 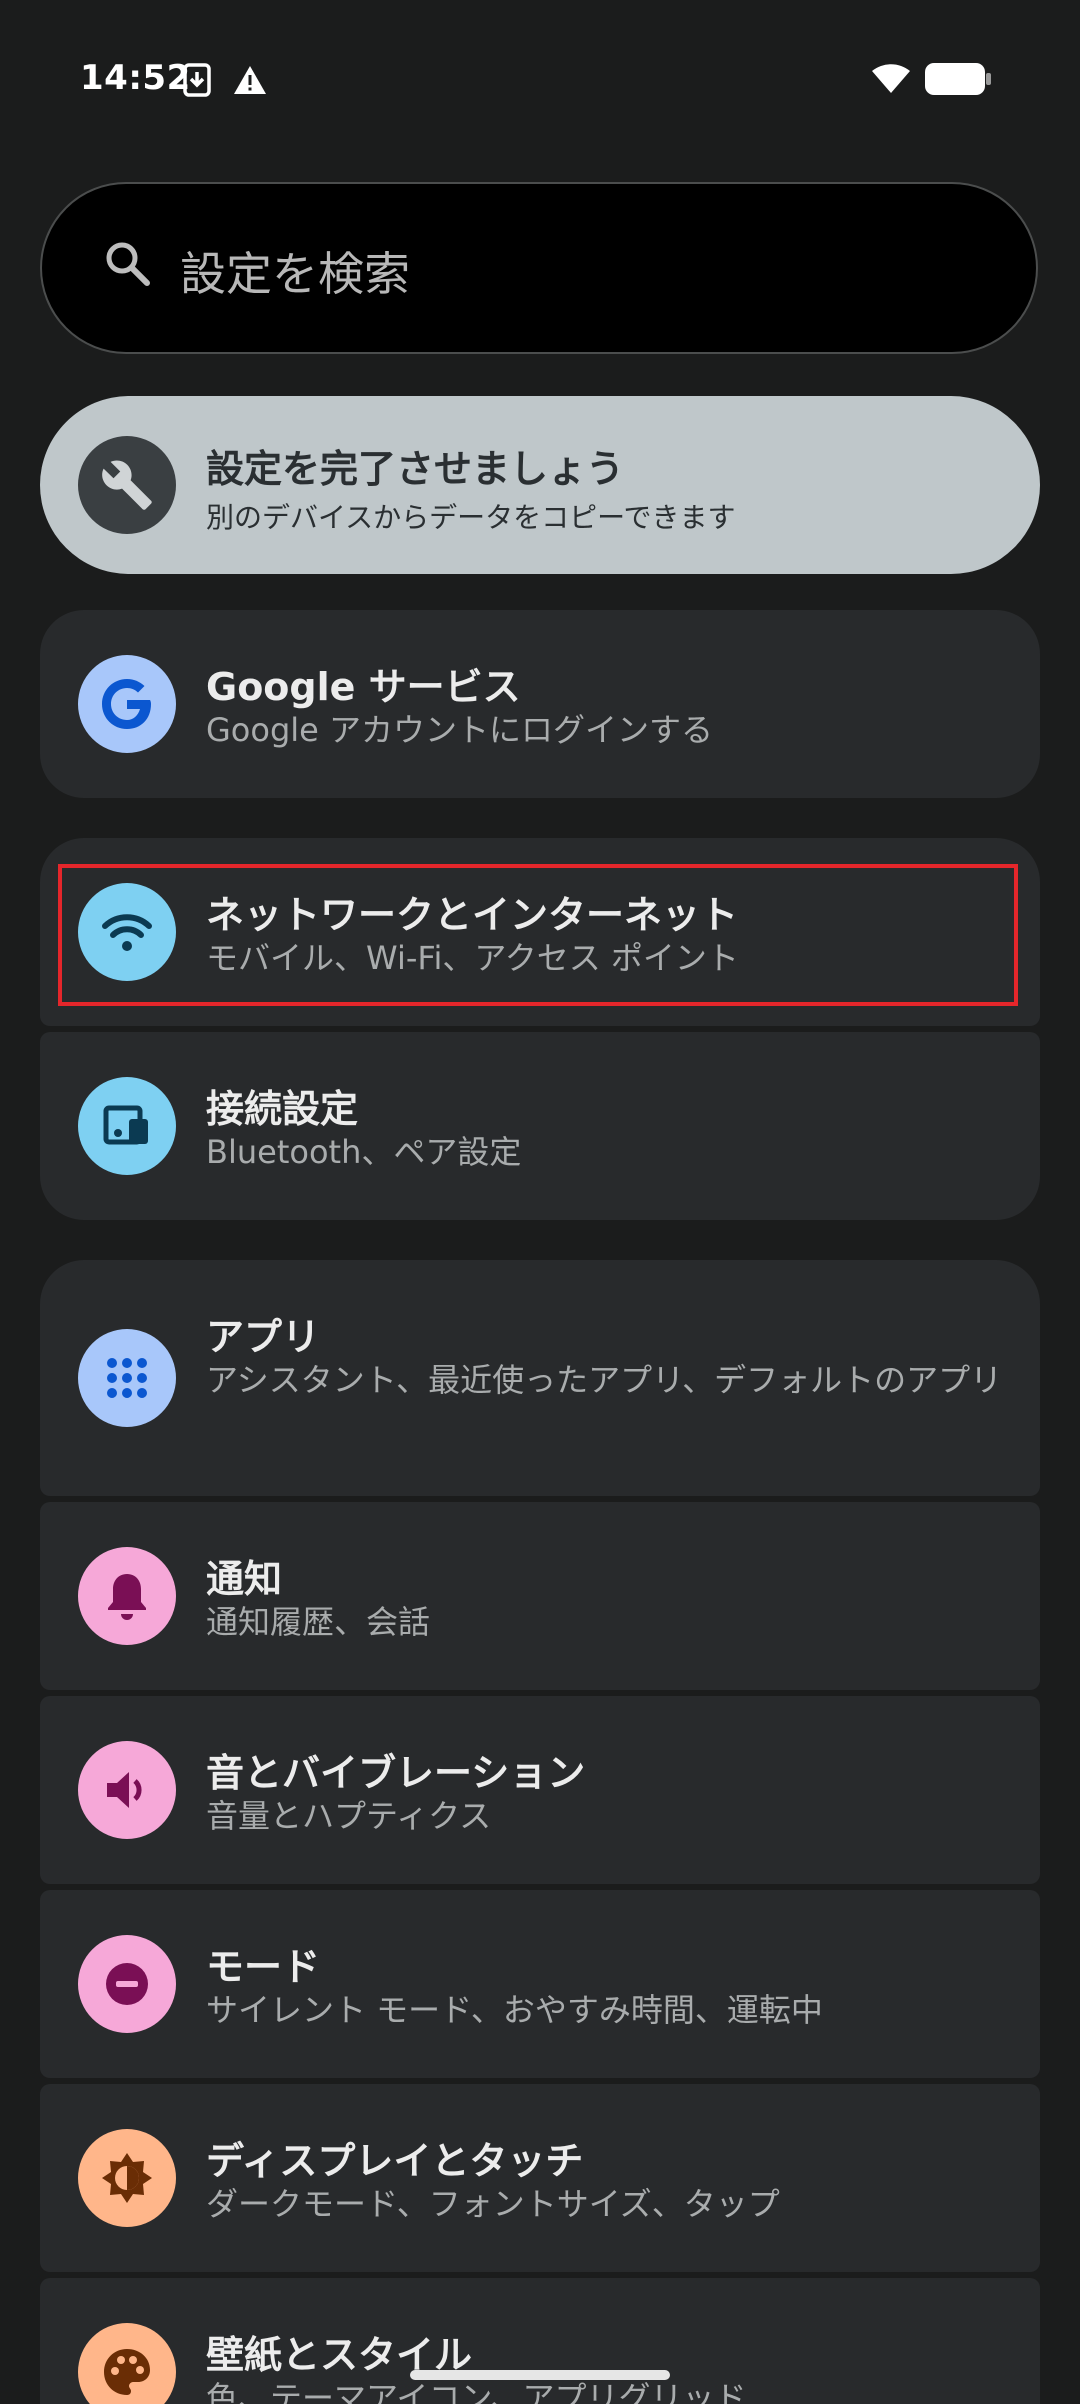 What do you see at coordinates (514, 2010) in the screenshot?
I see `item-subtitle: サイレント モード、おやすみ時間、運転中` at bounding box center [514, 2010].